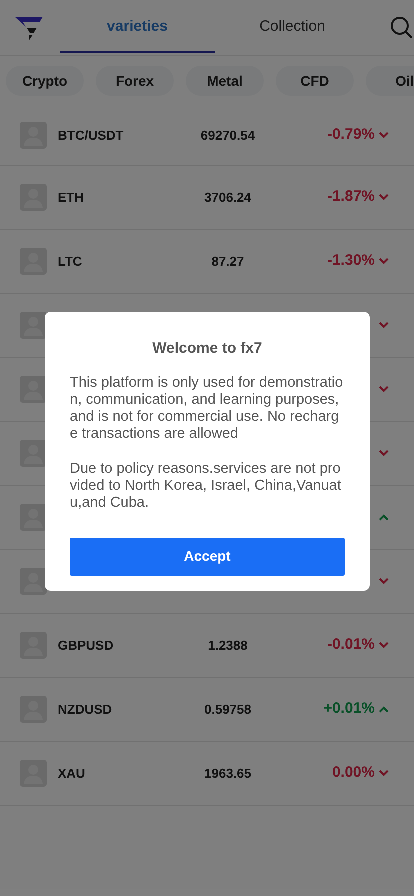 The height and width of the screenshot is (896, 414). Describe the element at coordinates (45, 81) in the screenshot. I see `category-chip: Crypto` at that location.